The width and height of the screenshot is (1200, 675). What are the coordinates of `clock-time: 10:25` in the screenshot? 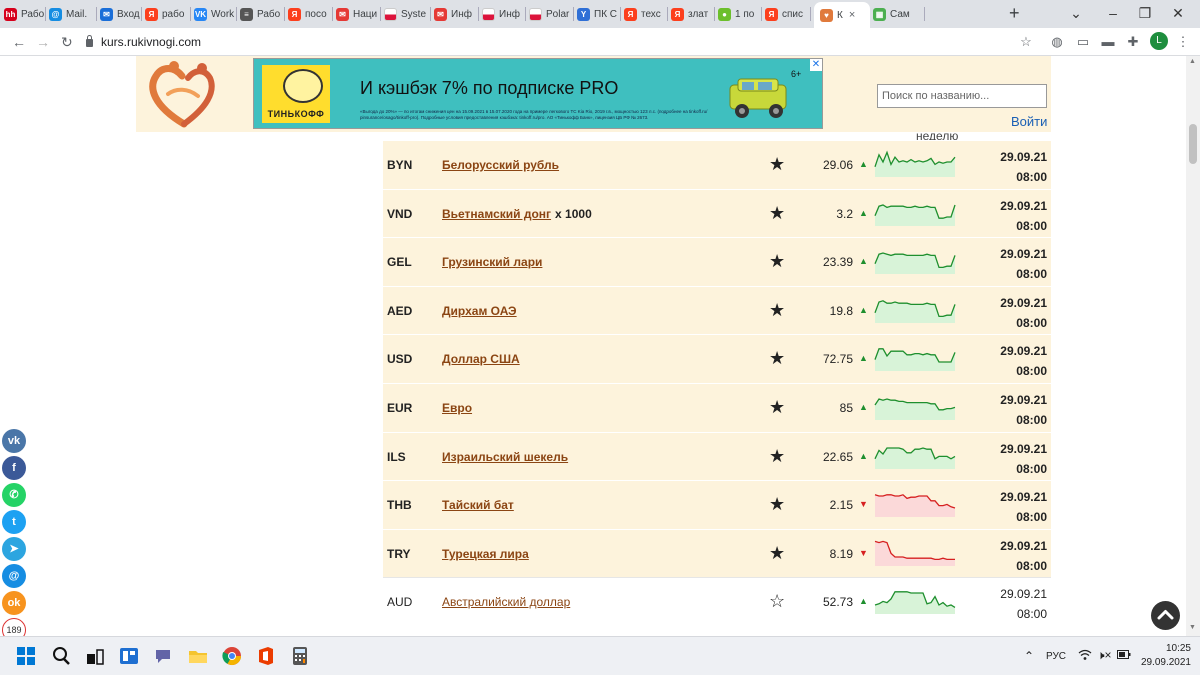 It's located at (1167, 648).